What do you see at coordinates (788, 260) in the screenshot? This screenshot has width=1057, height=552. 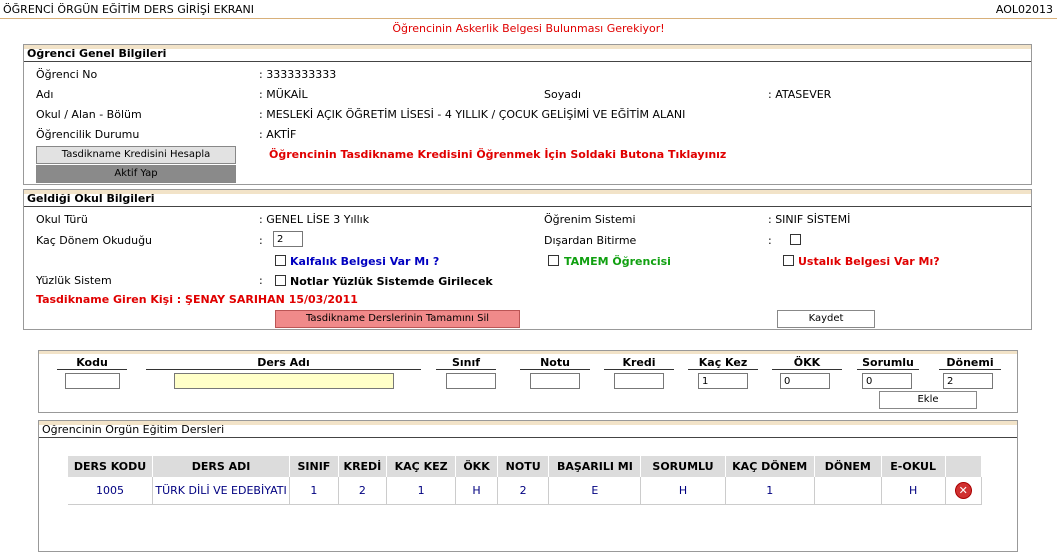 I see `ustalik-checkbox` at bounding box center [788, 260].